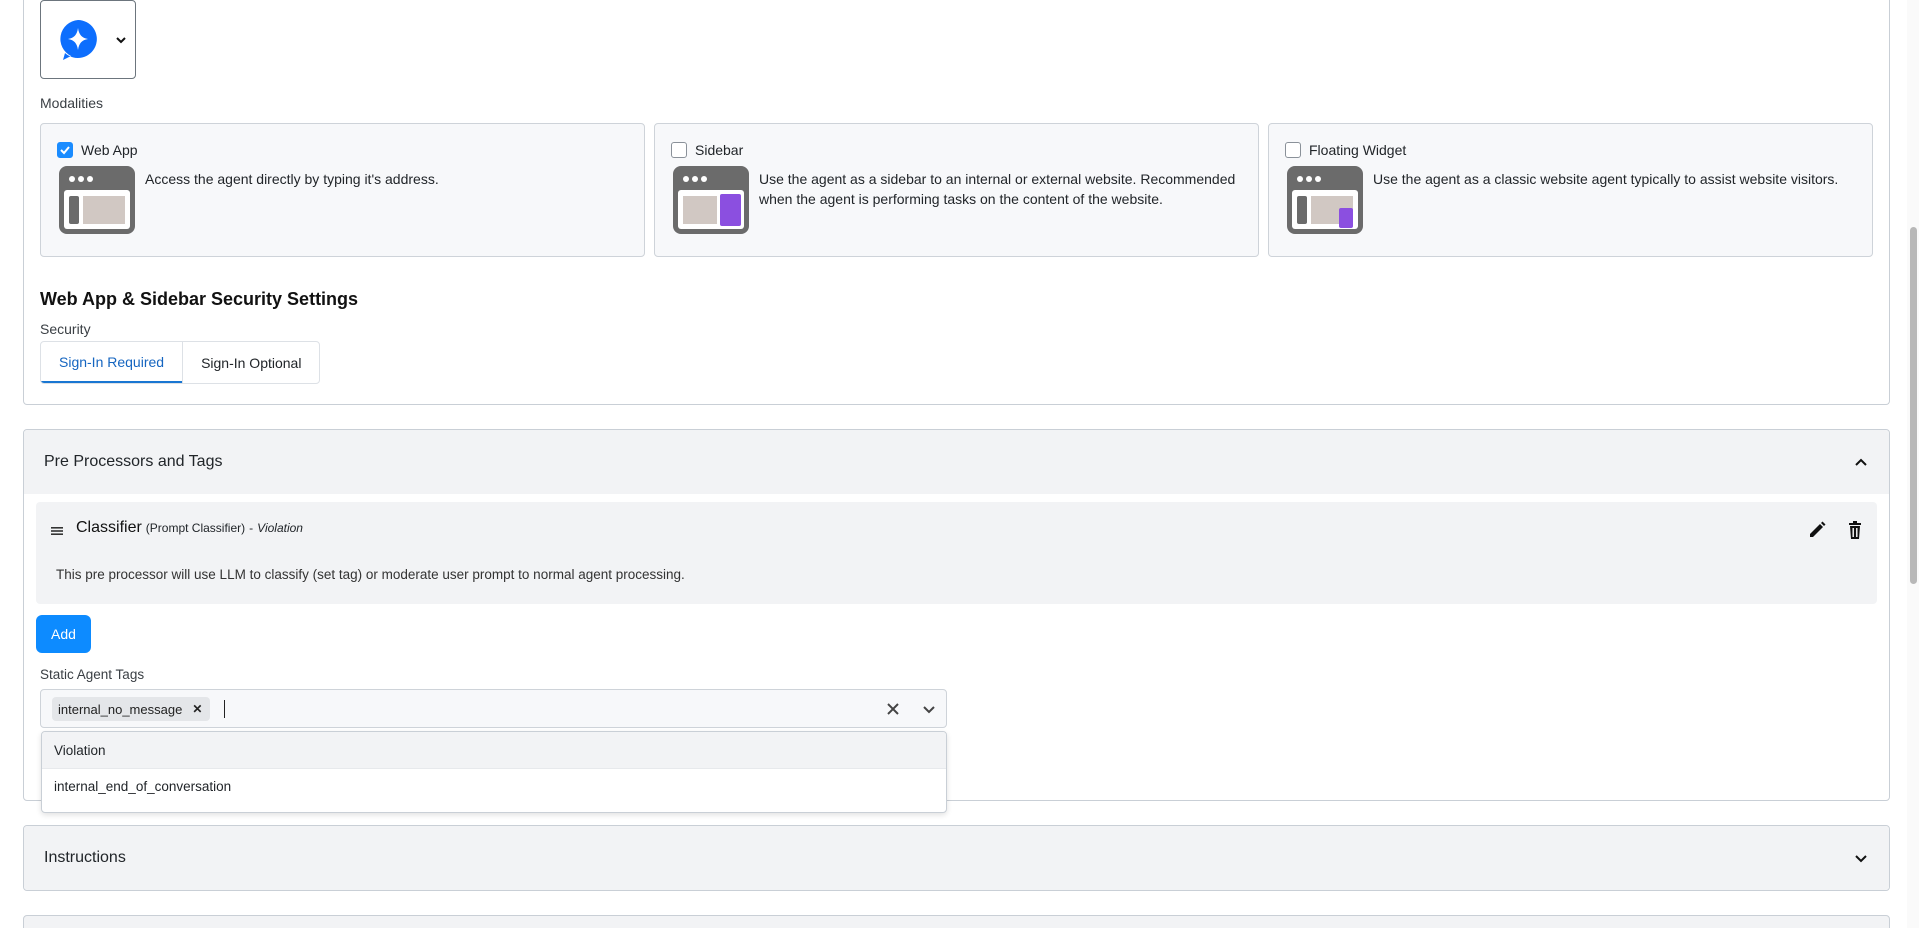 The width and height of the screenshot is (1919, 928). Describe the element at coordinates (92, 674) in the screenshot. I see `static-agent-tags-label: Static Agent Tags` at that location.